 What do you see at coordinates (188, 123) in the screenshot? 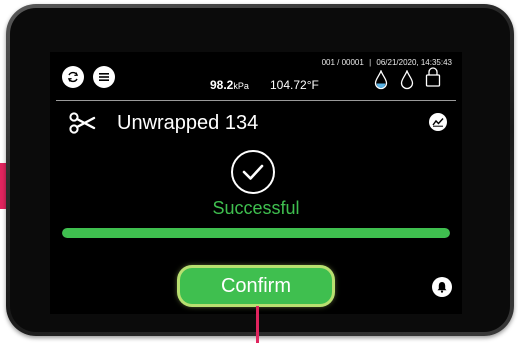
I see `cycle-title: Unwrapped 134` at bounding box center [188, 123].